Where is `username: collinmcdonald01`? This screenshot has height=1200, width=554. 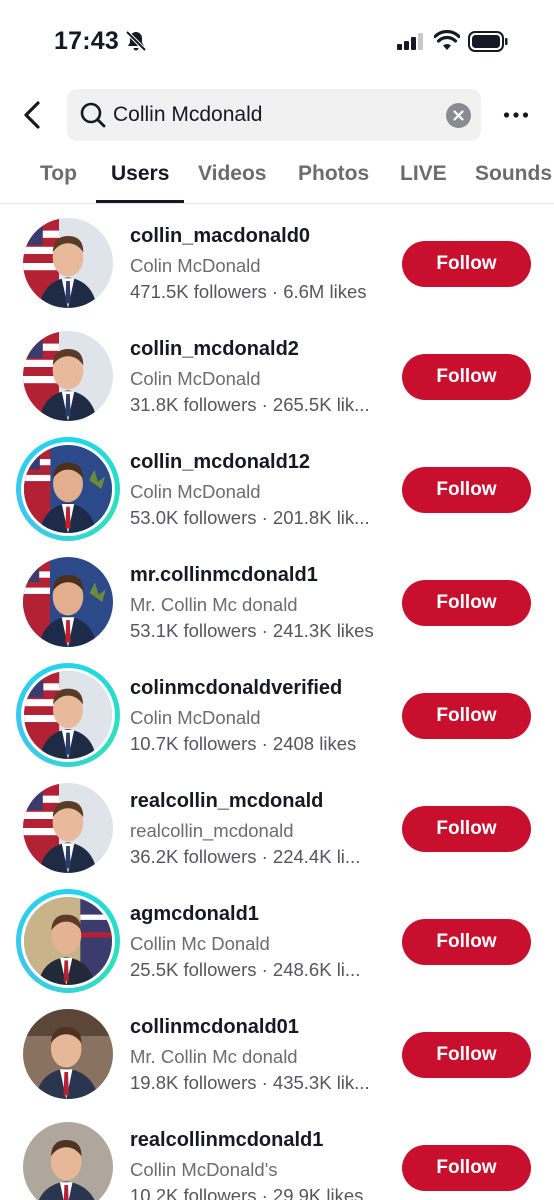 username: collinmcdonald01 is located at coordinates (214, 1027).